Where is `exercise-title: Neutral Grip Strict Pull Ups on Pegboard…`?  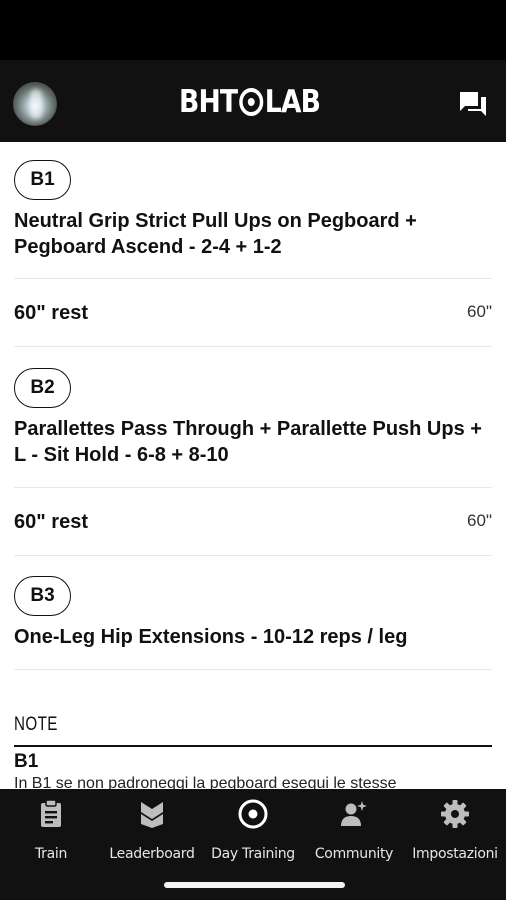
exercise-title: Neutral Grip Strict Pull Ups on Pegboard… is located at coordinates (249, 234).